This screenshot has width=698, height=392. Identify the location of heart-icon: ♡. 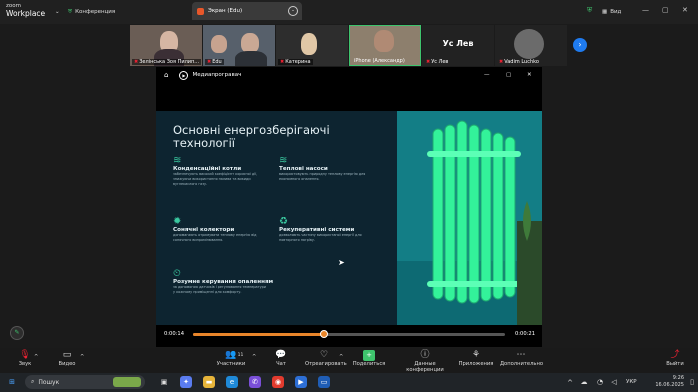
(324, 355).